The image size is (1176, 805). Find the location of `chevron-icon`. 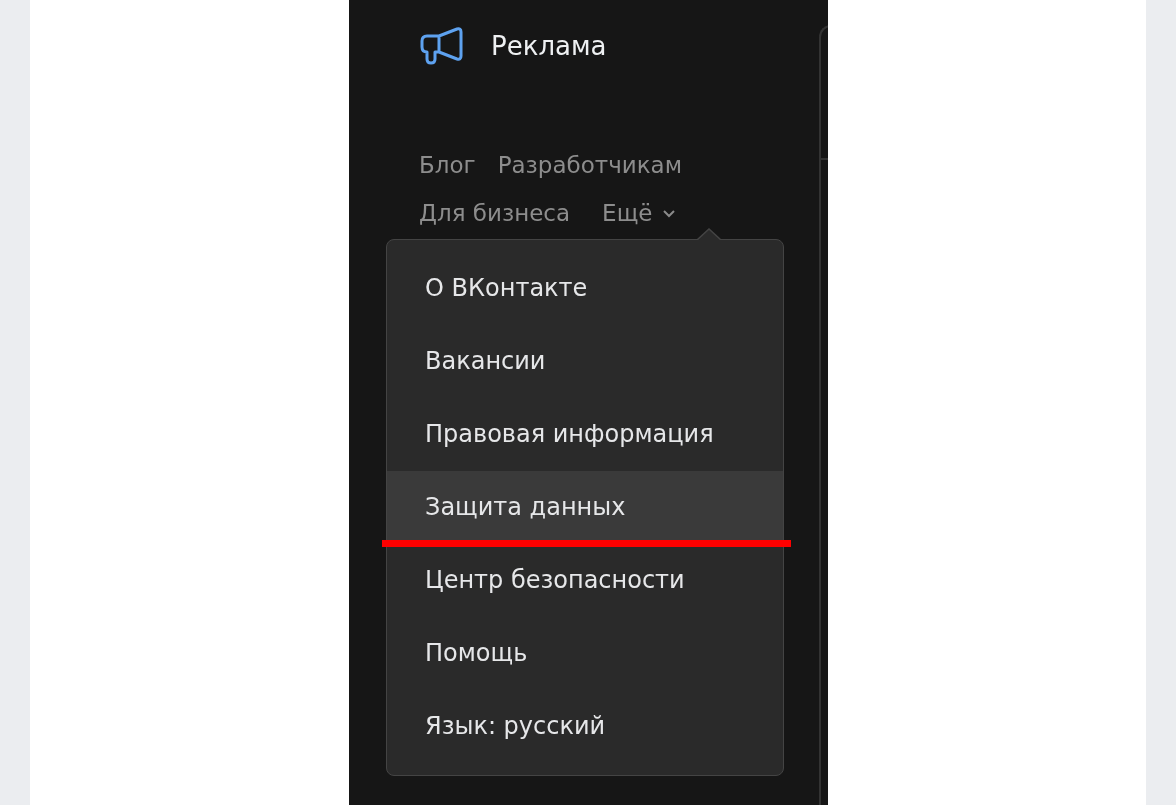

chevron-icon is located at coordinates (669, 213).